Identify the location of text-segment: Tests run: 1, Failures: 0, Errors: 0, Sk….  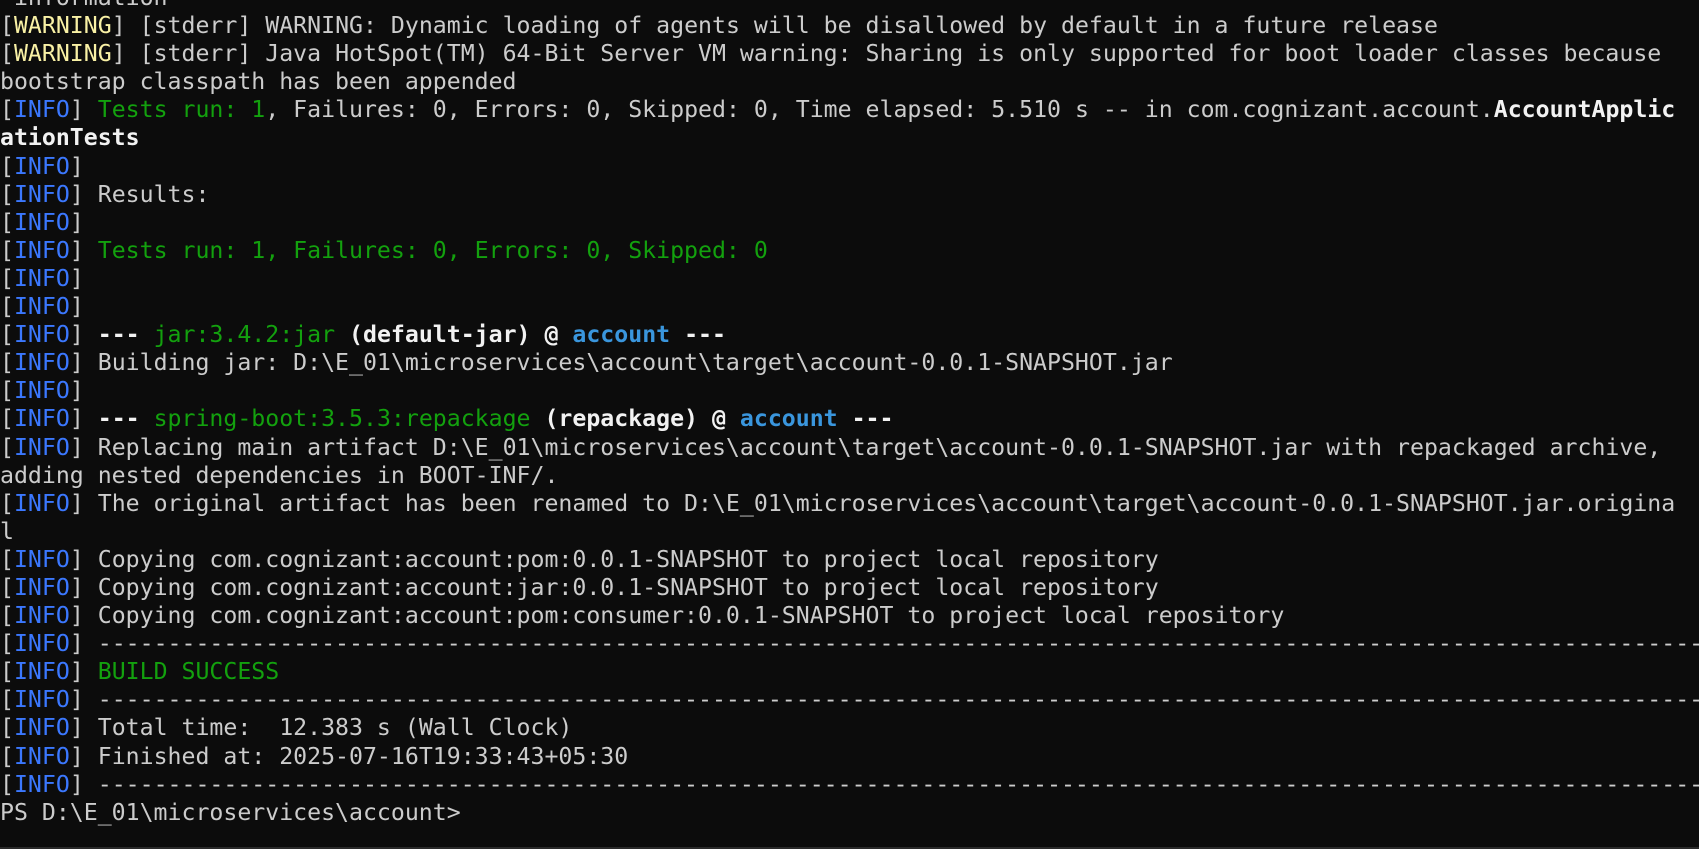
(432, 250).